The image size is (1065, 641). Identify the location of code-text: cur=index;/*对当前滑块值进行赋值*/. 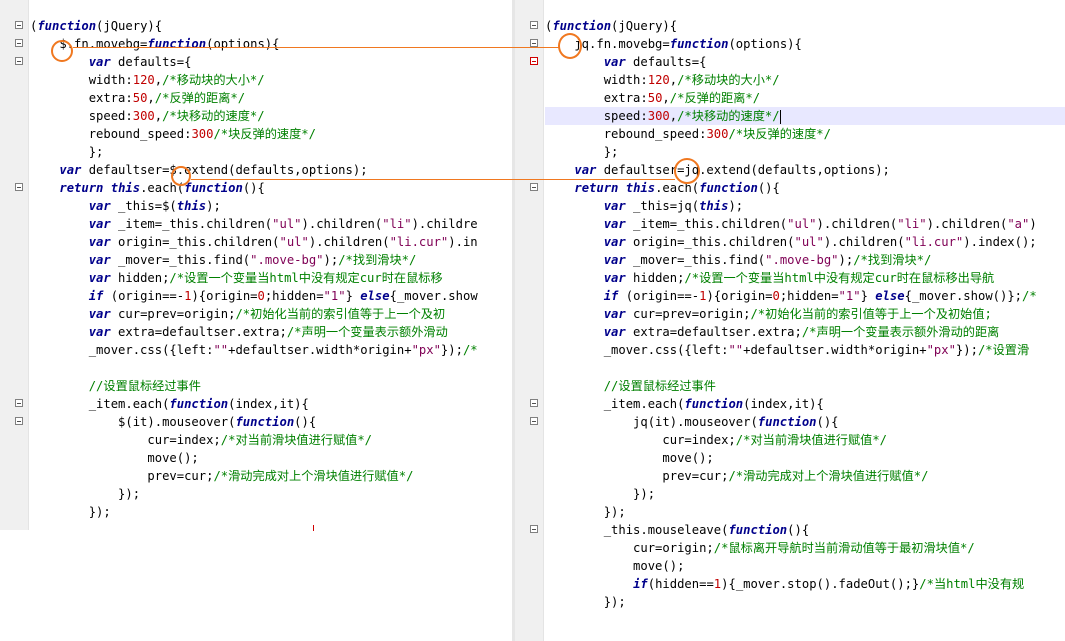
(201, 440).